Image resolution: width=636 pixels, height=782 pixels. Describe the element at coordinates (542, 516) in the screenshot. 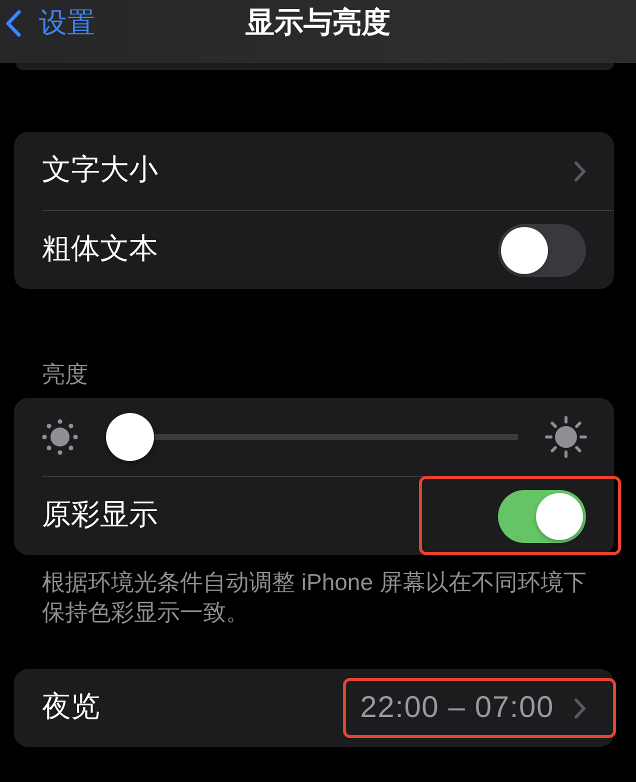

I see `toggle-switch` at that location.